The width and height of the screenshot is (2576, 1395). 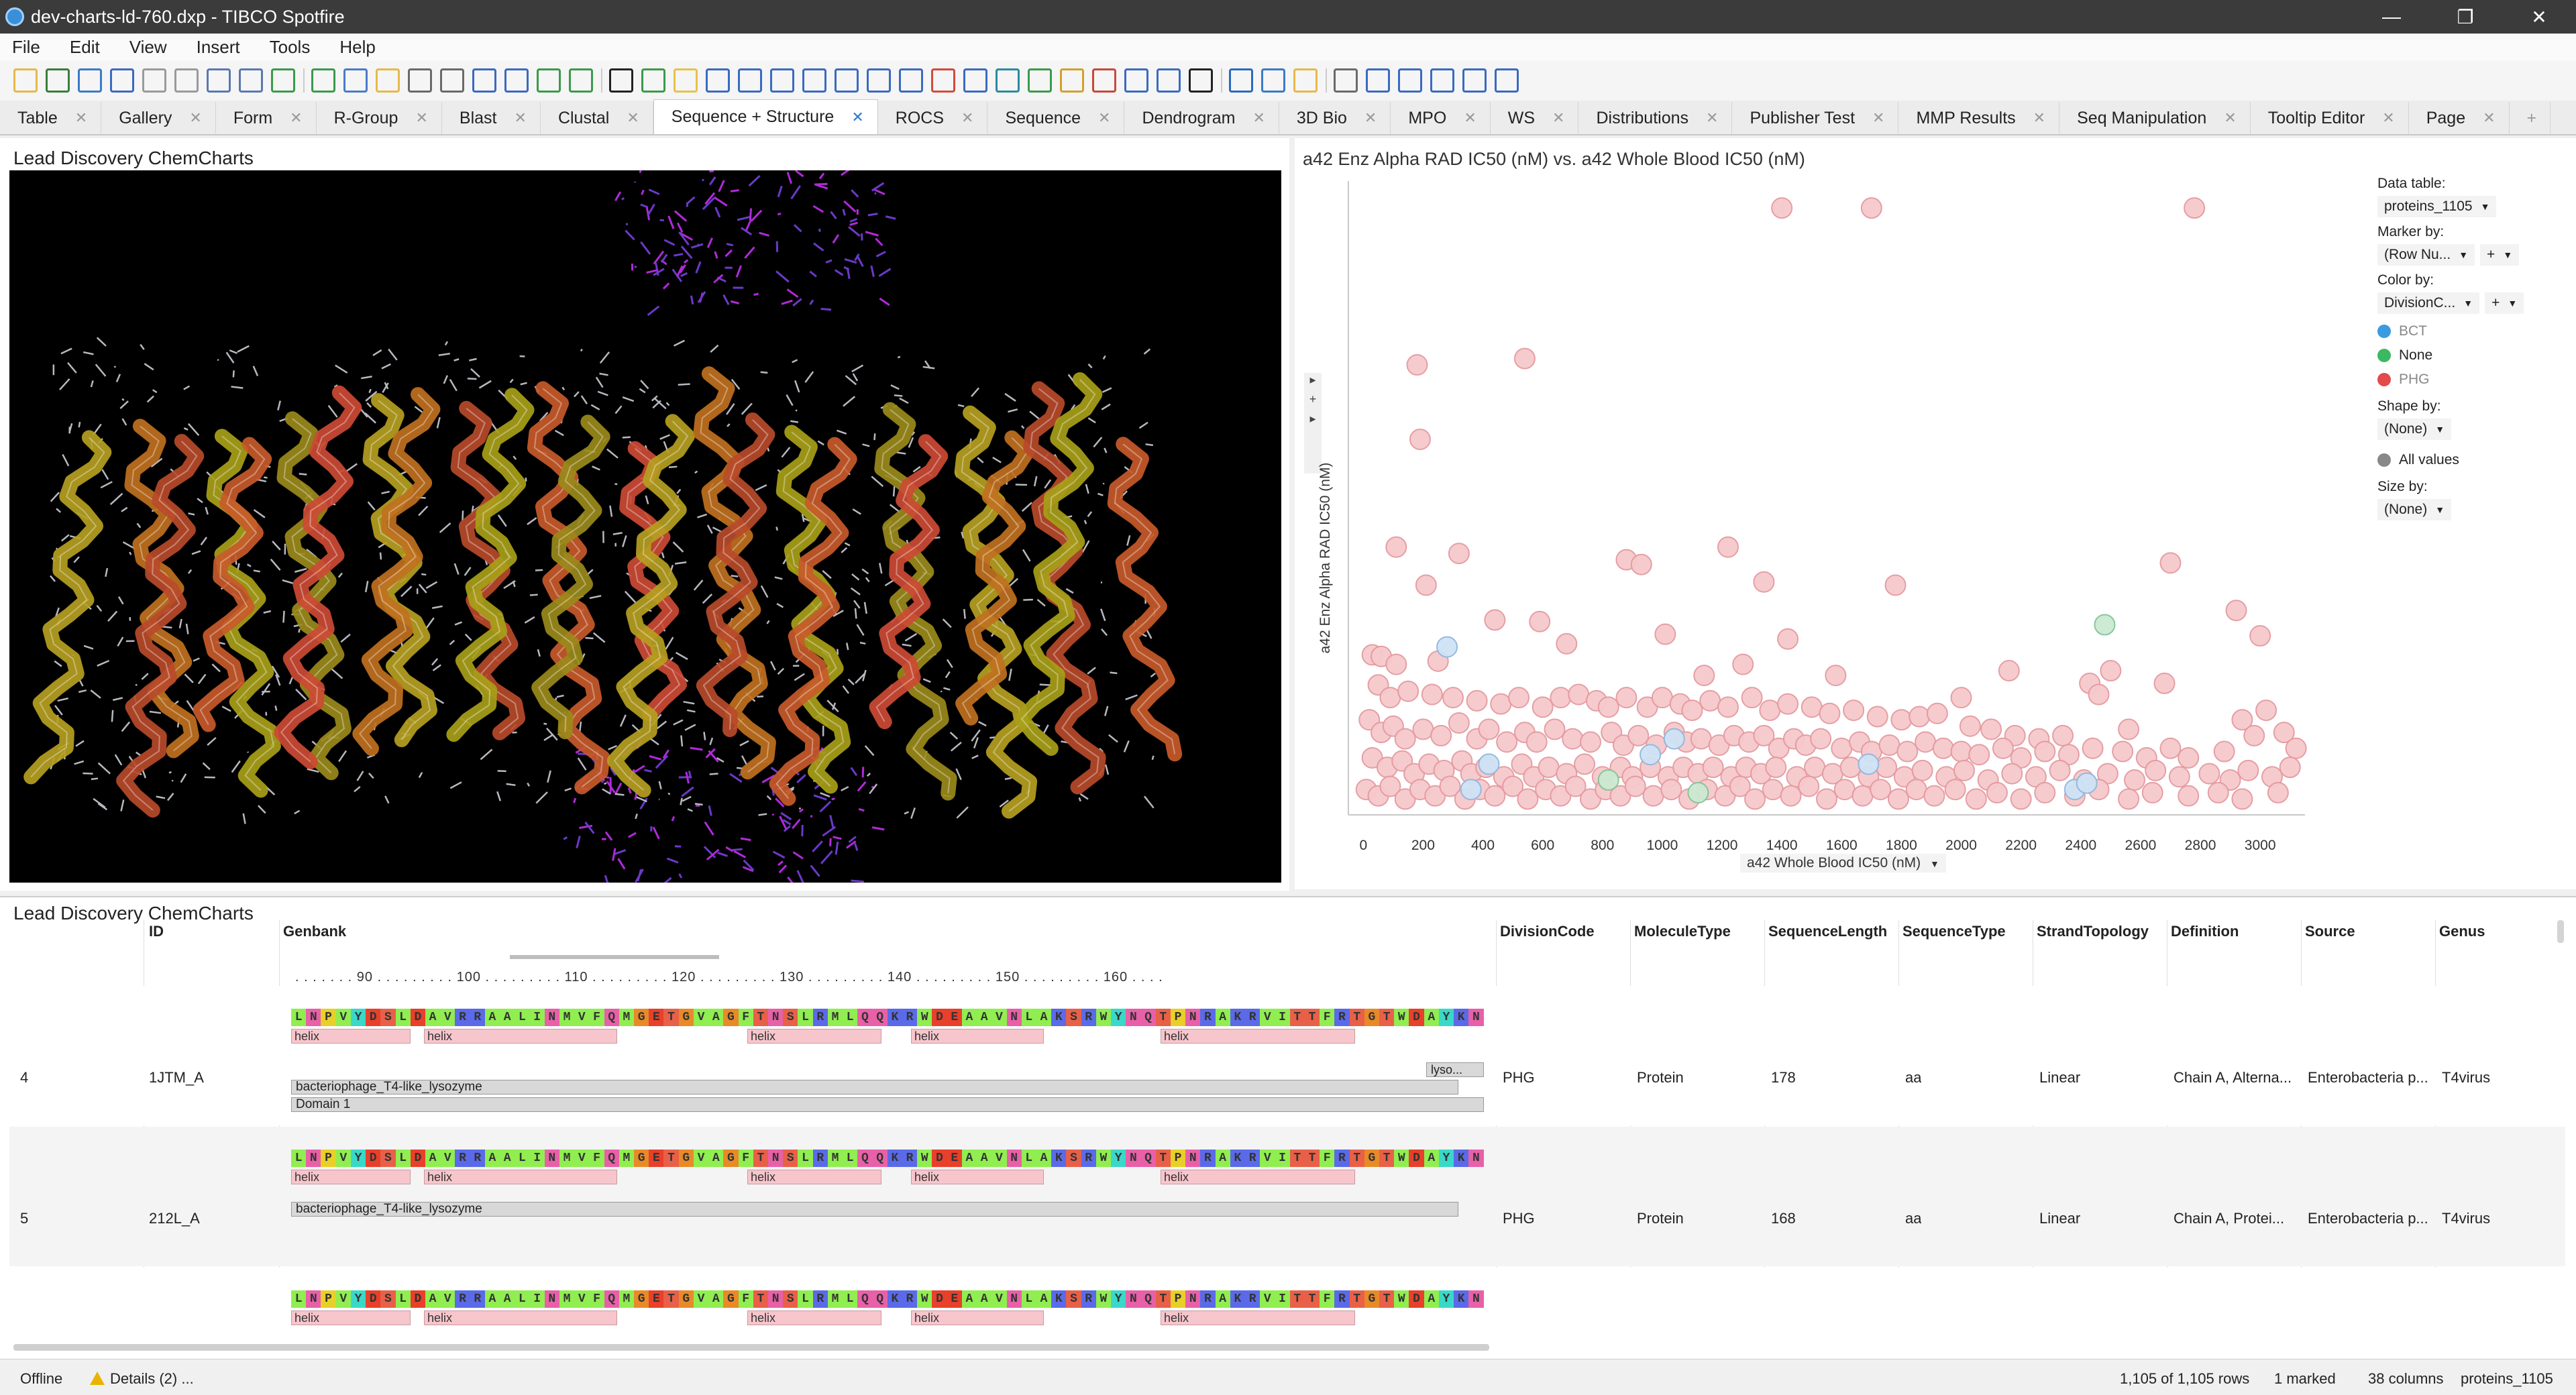 I want to click on legend-entry-none: None, so click(x=2474, y=355).